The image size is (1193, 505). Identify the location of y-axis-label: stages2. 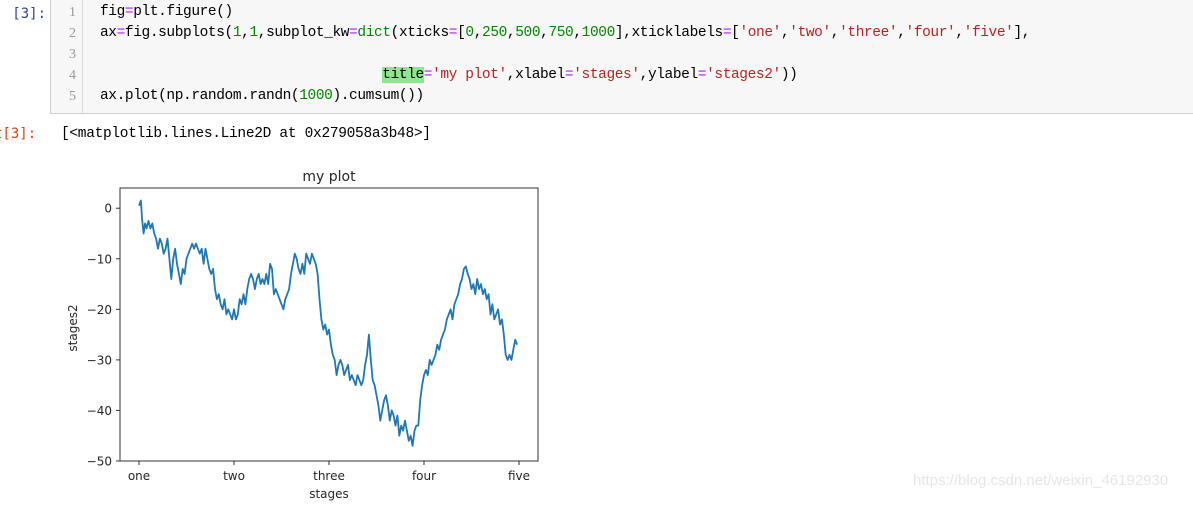
(73, 327).